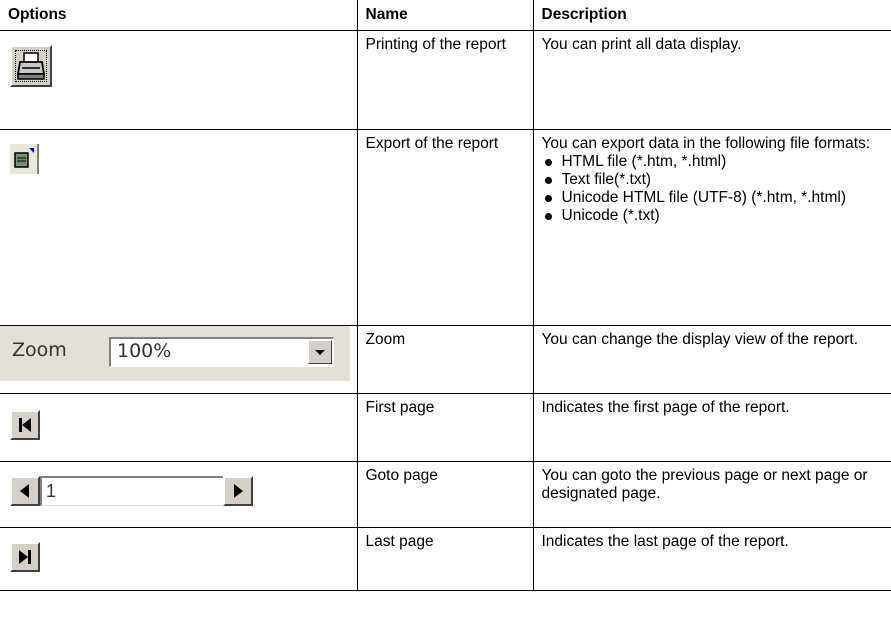  I want to click on next-page-icon, so click(238, 491).